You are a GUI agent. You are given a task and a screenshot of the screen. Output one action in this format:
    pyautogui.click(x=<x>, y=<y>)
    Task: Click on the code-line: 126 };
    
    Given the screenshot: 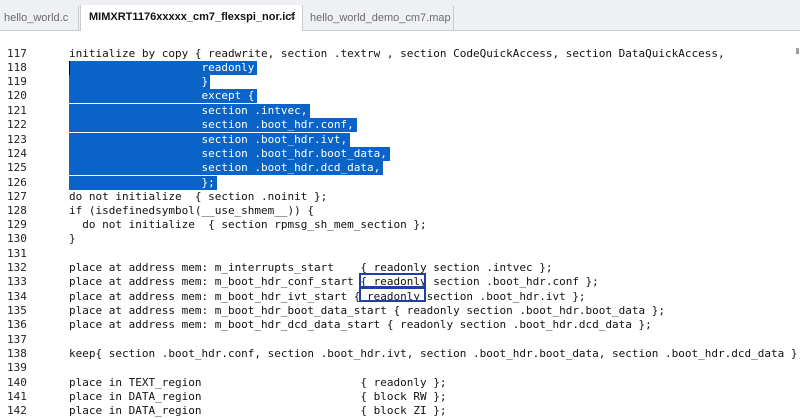 What is the action you would take?
    pyautogui.click(x=400, y=183)
    